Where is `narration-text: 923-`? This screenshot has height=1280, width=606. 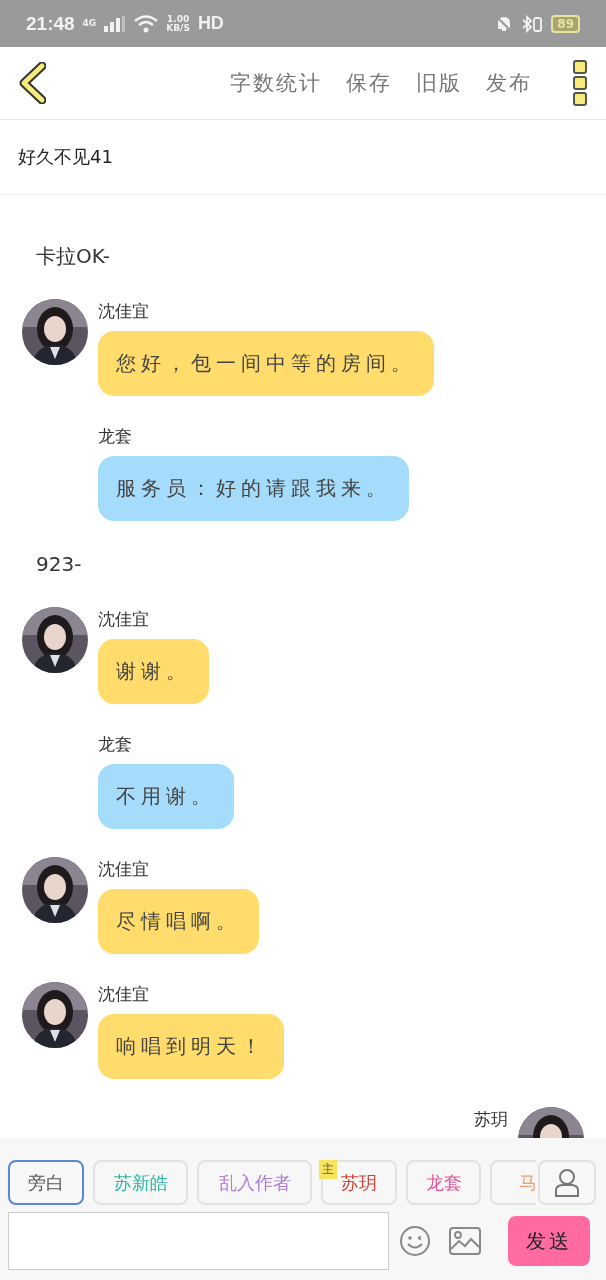 narration-text: 923- is located at coordinates (59, 564).